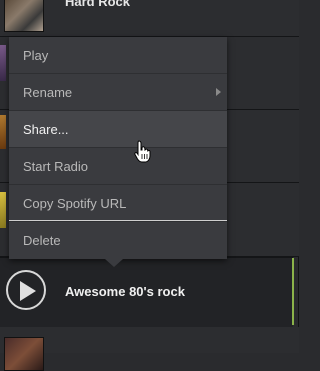 This screenshot has height=371, width=320. What do you see at coordinates (125, 291) in the screenshot?
I see `selected-playlist-title: Awesome 80's rock` at bounding box center [125, 291].